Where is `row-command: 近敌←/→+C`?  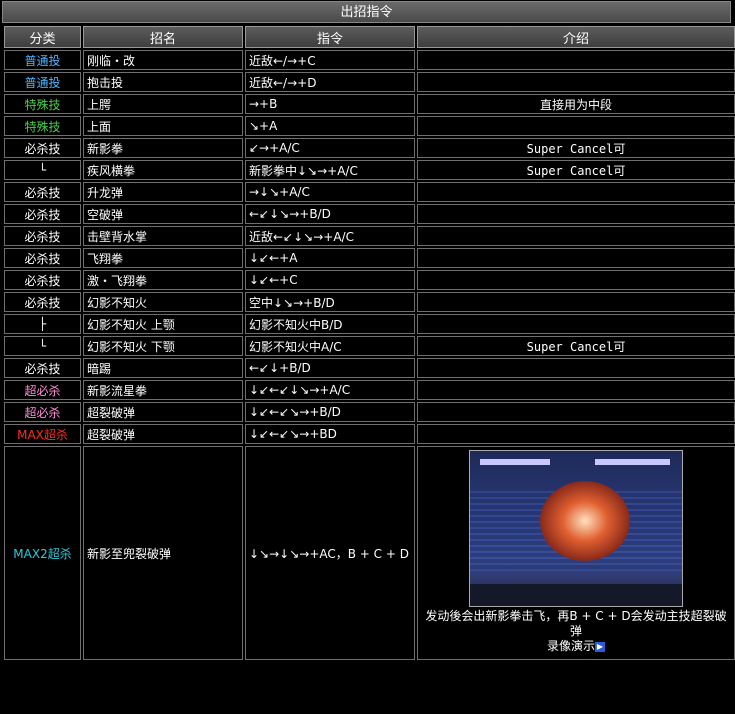 row-command: 近敌←/→+C is located at coordinates (330, 60).